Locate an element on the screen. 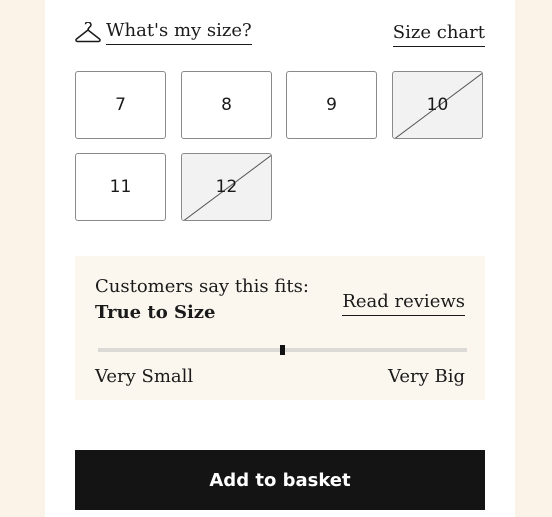  whats-my-size-label: What's my size? is located at coordinates (179, 32).